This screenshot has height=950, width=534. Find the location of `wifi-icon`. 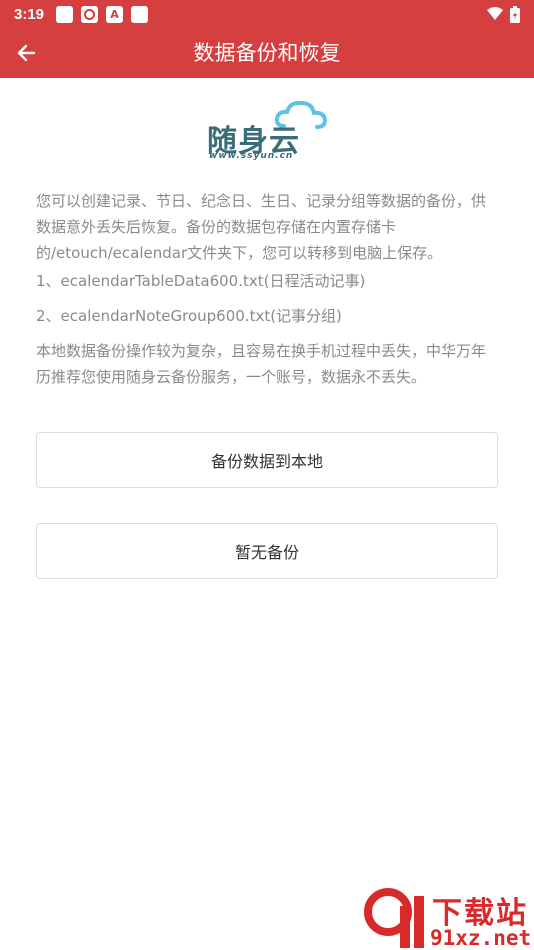

wifi-icon is located at coordinates (495, 13).